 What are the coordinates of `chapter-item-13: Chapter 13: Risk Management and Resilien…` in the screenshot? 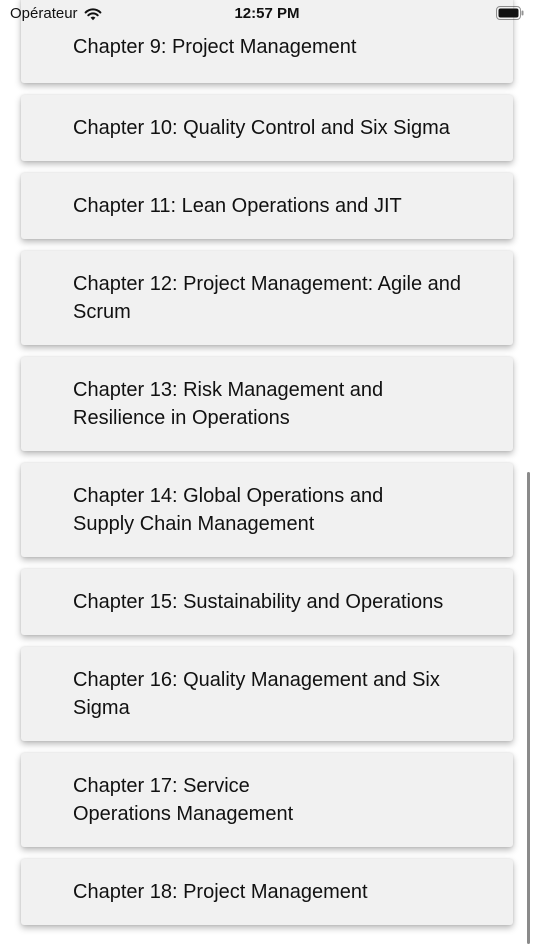 It's located at (267, 404).